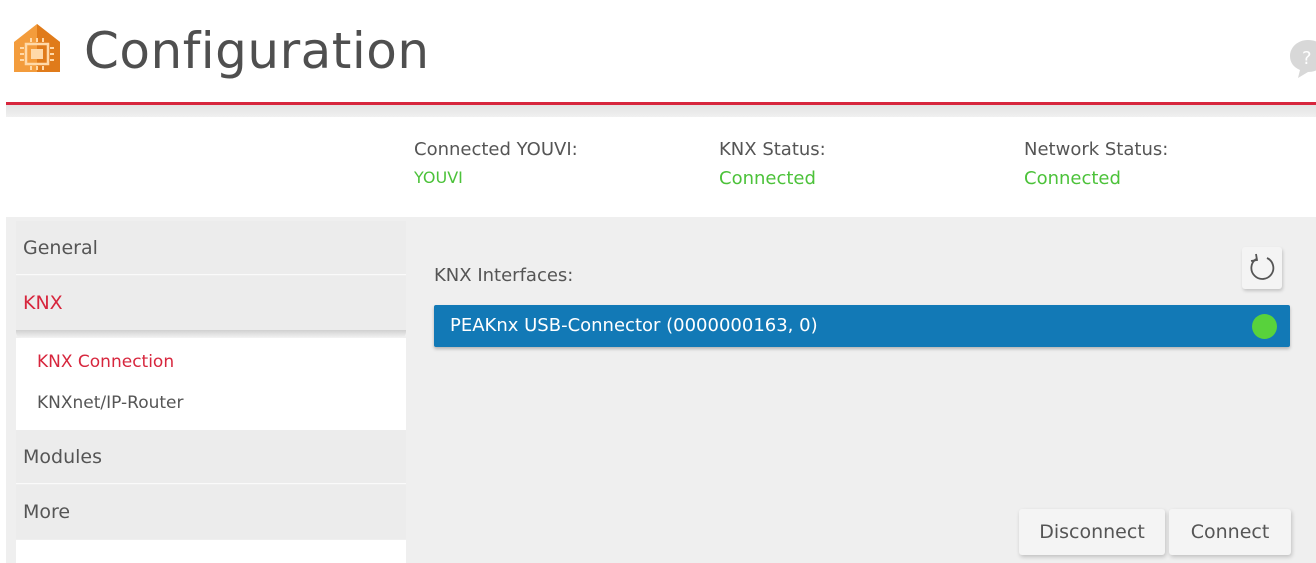 Image resolution: width=1316 pixels, height=563 pixels. What do you see at coordinates (496, 149) in the screenshot?
I see `youvi-status-label: Connected YOUVI:` at bounding box center [496, 149].